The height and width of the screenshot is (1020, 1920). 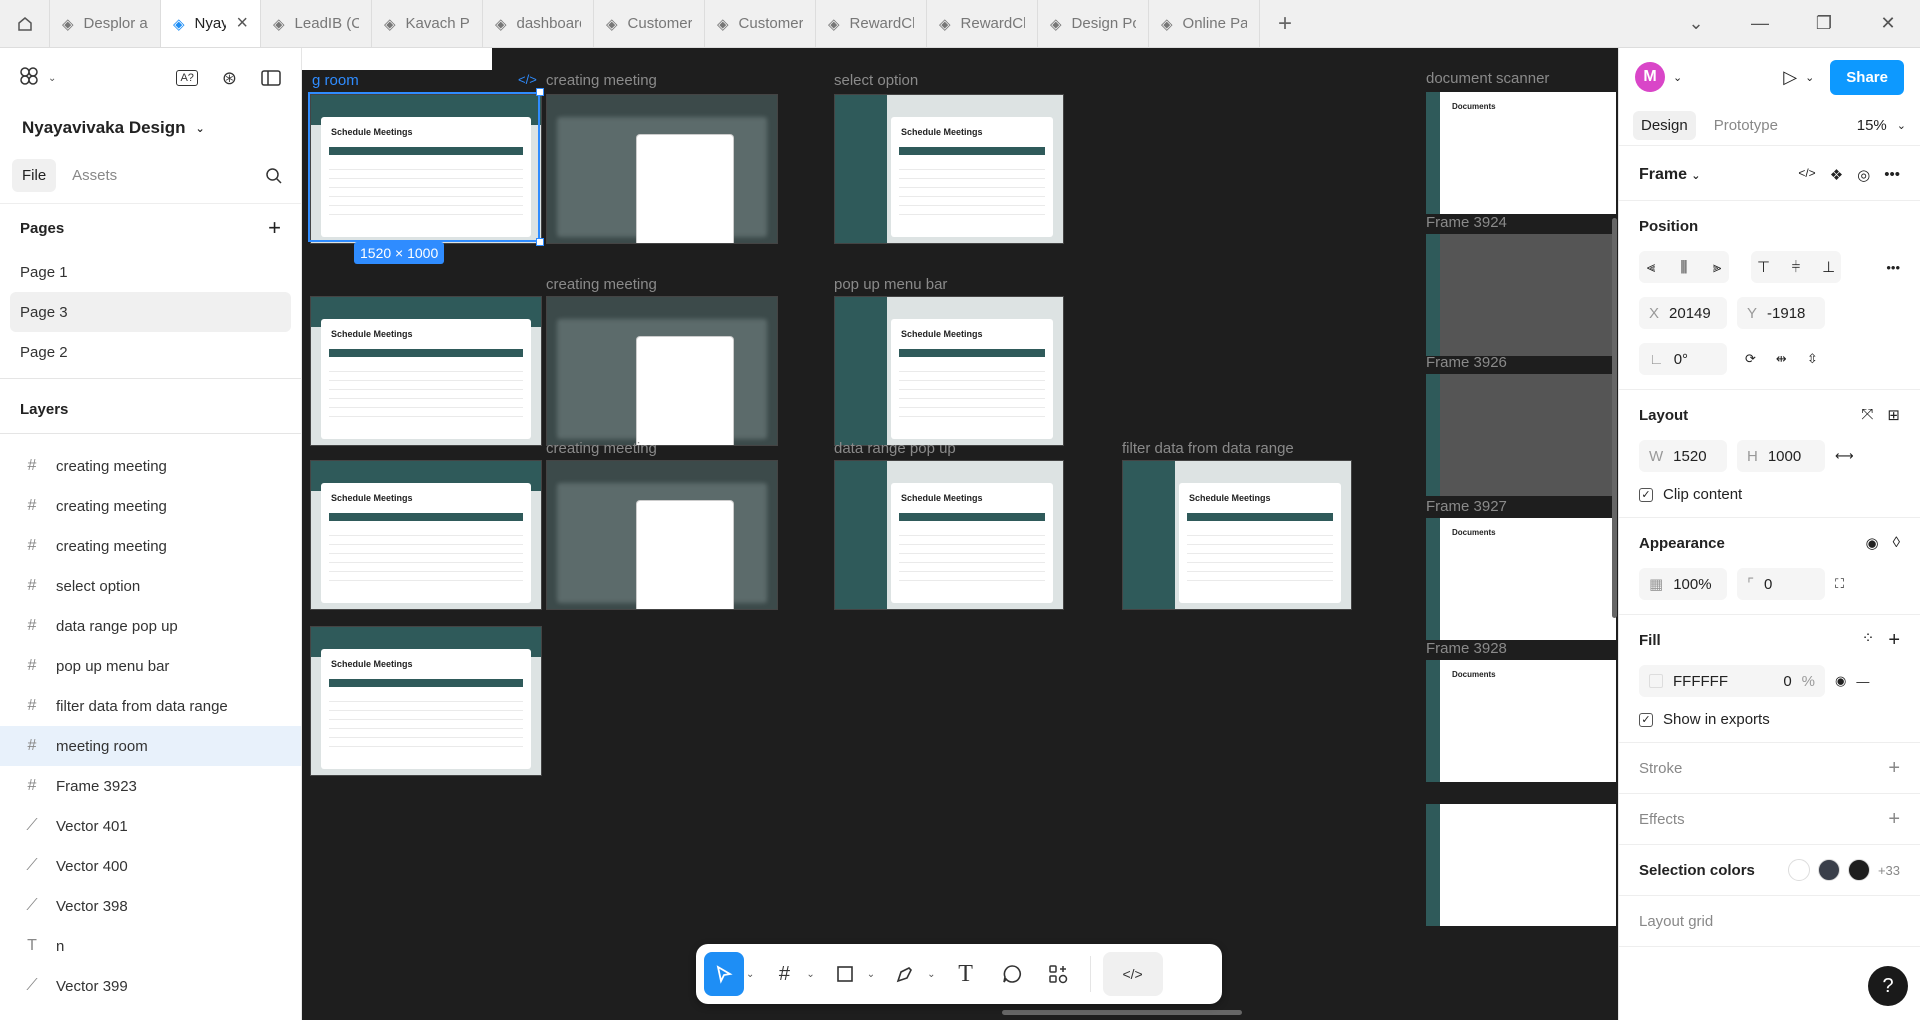 I want to click on styles-icon: ⁘, so click(x=1868, y=640).